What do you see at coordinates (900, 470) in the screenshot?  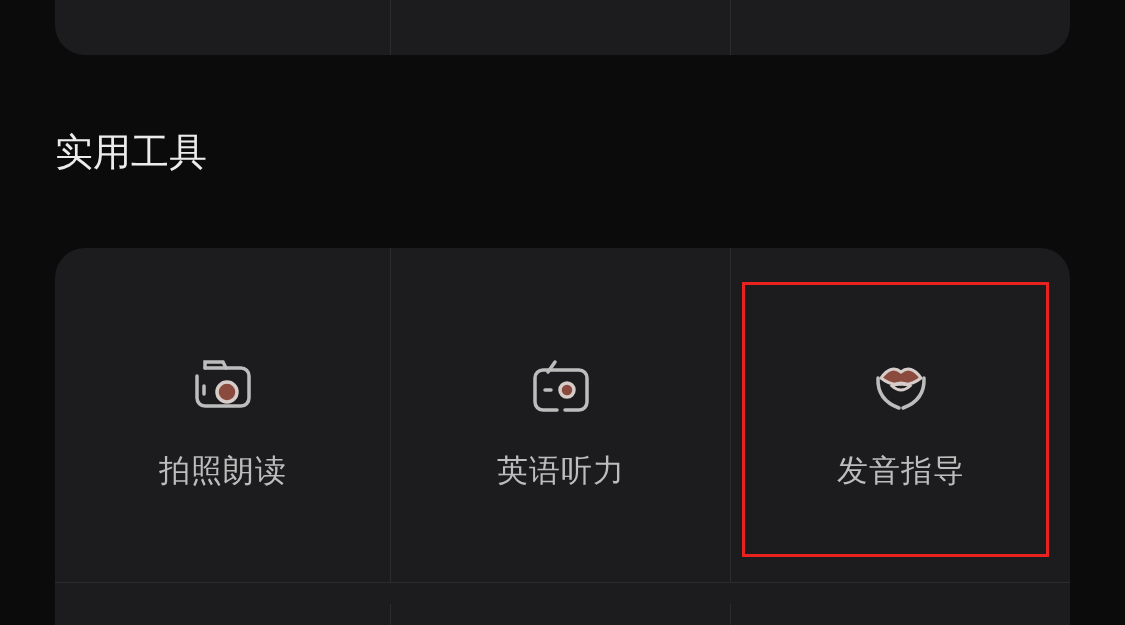 I see `tool-label: 发音指导` at bounding box center [900, 470].